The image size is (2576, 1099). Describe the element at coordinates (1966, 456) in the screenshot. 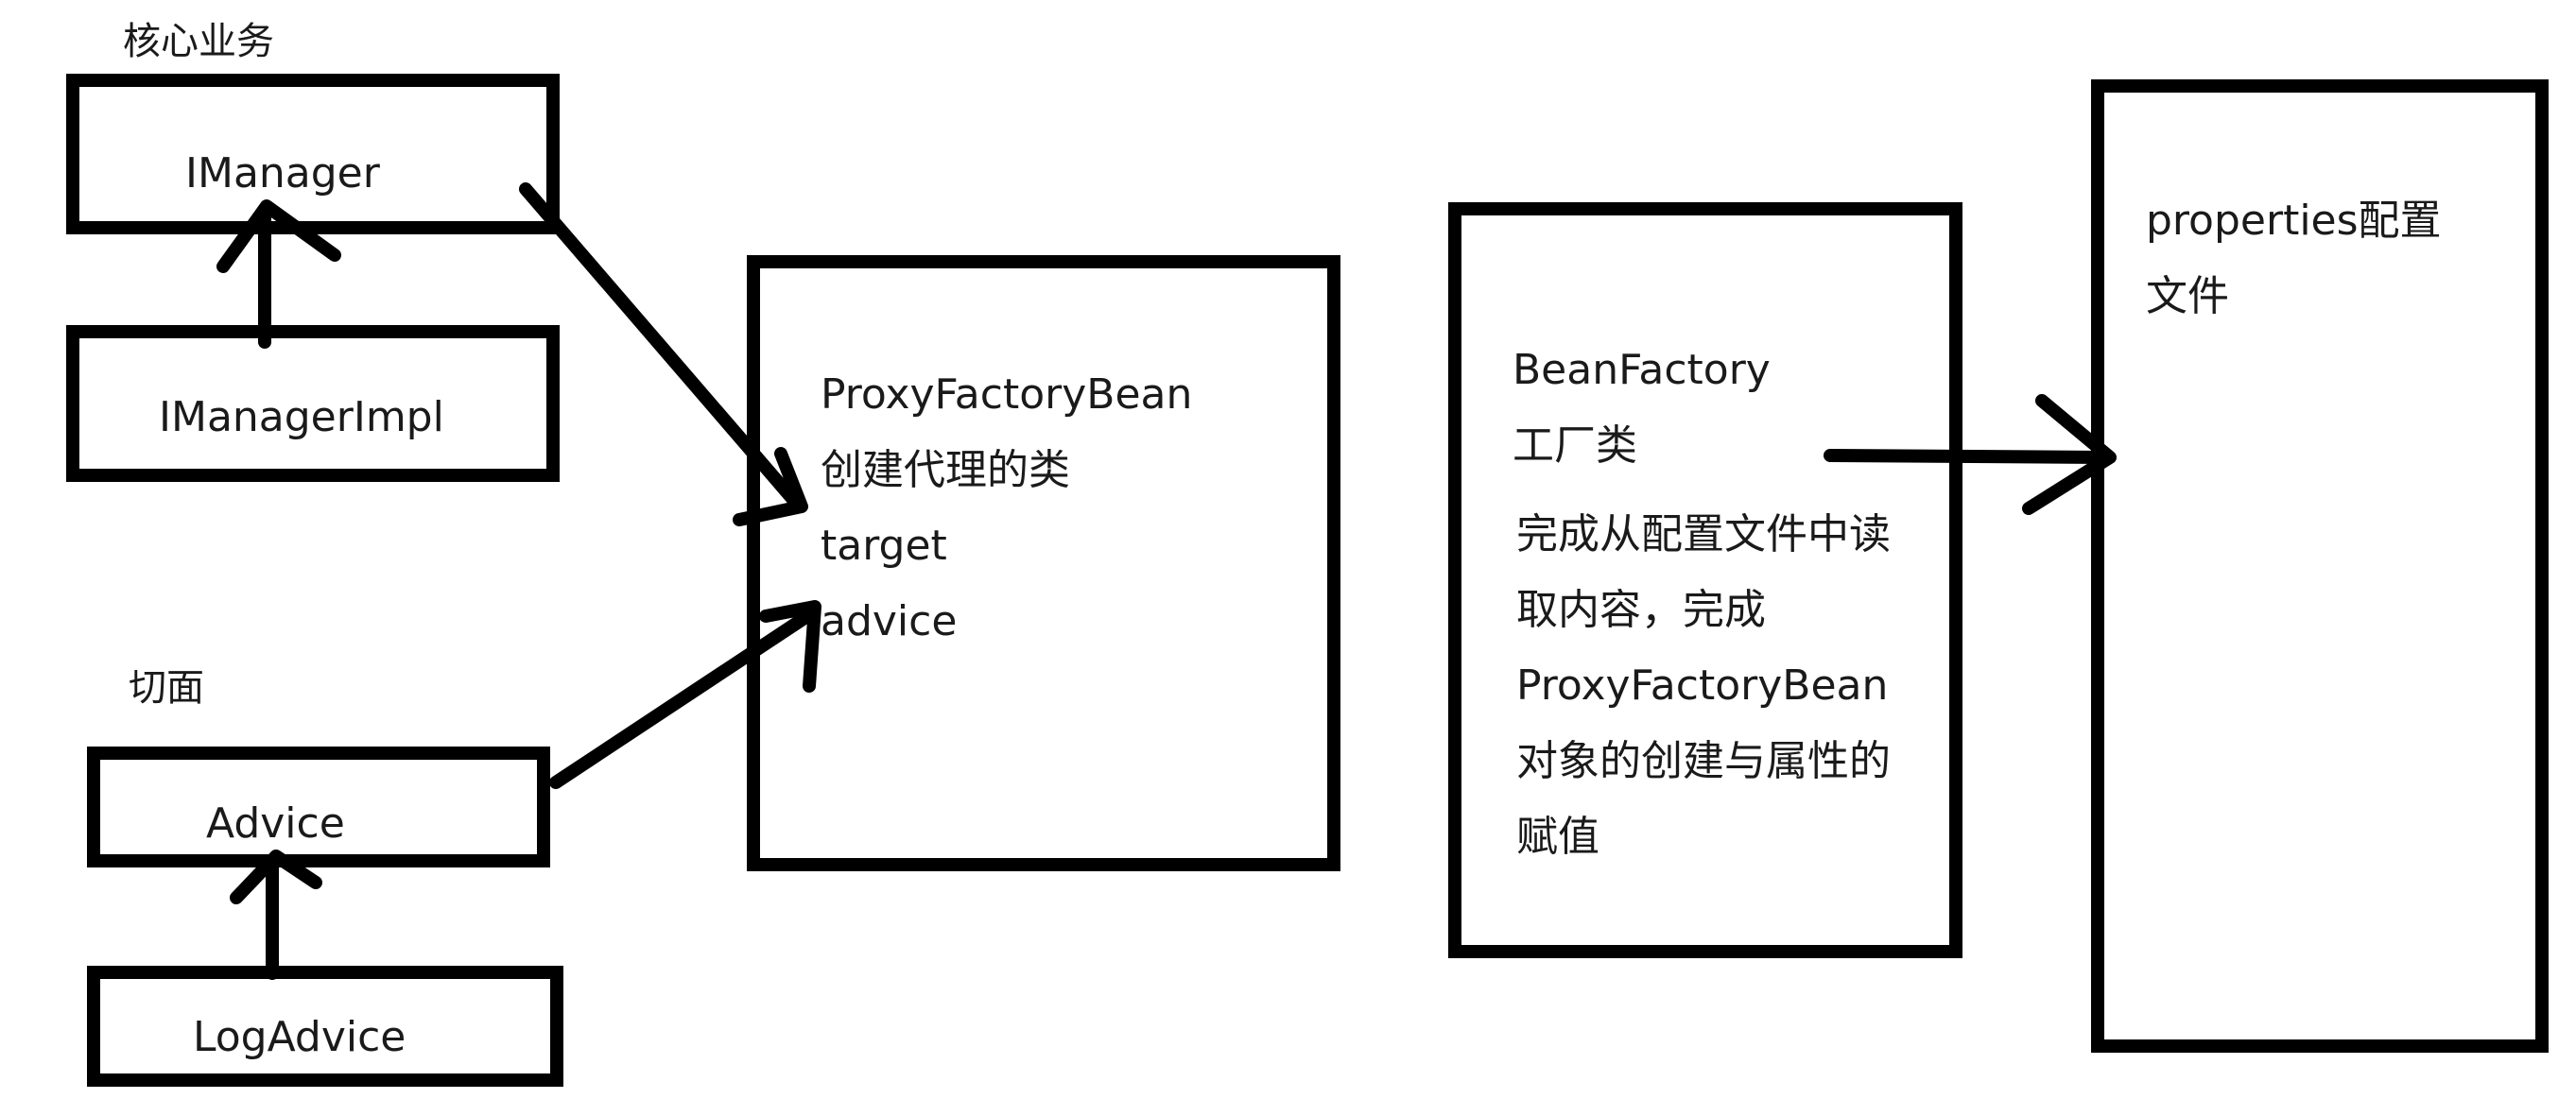

I see `bean-factory-to-properties-arrow` at that location.